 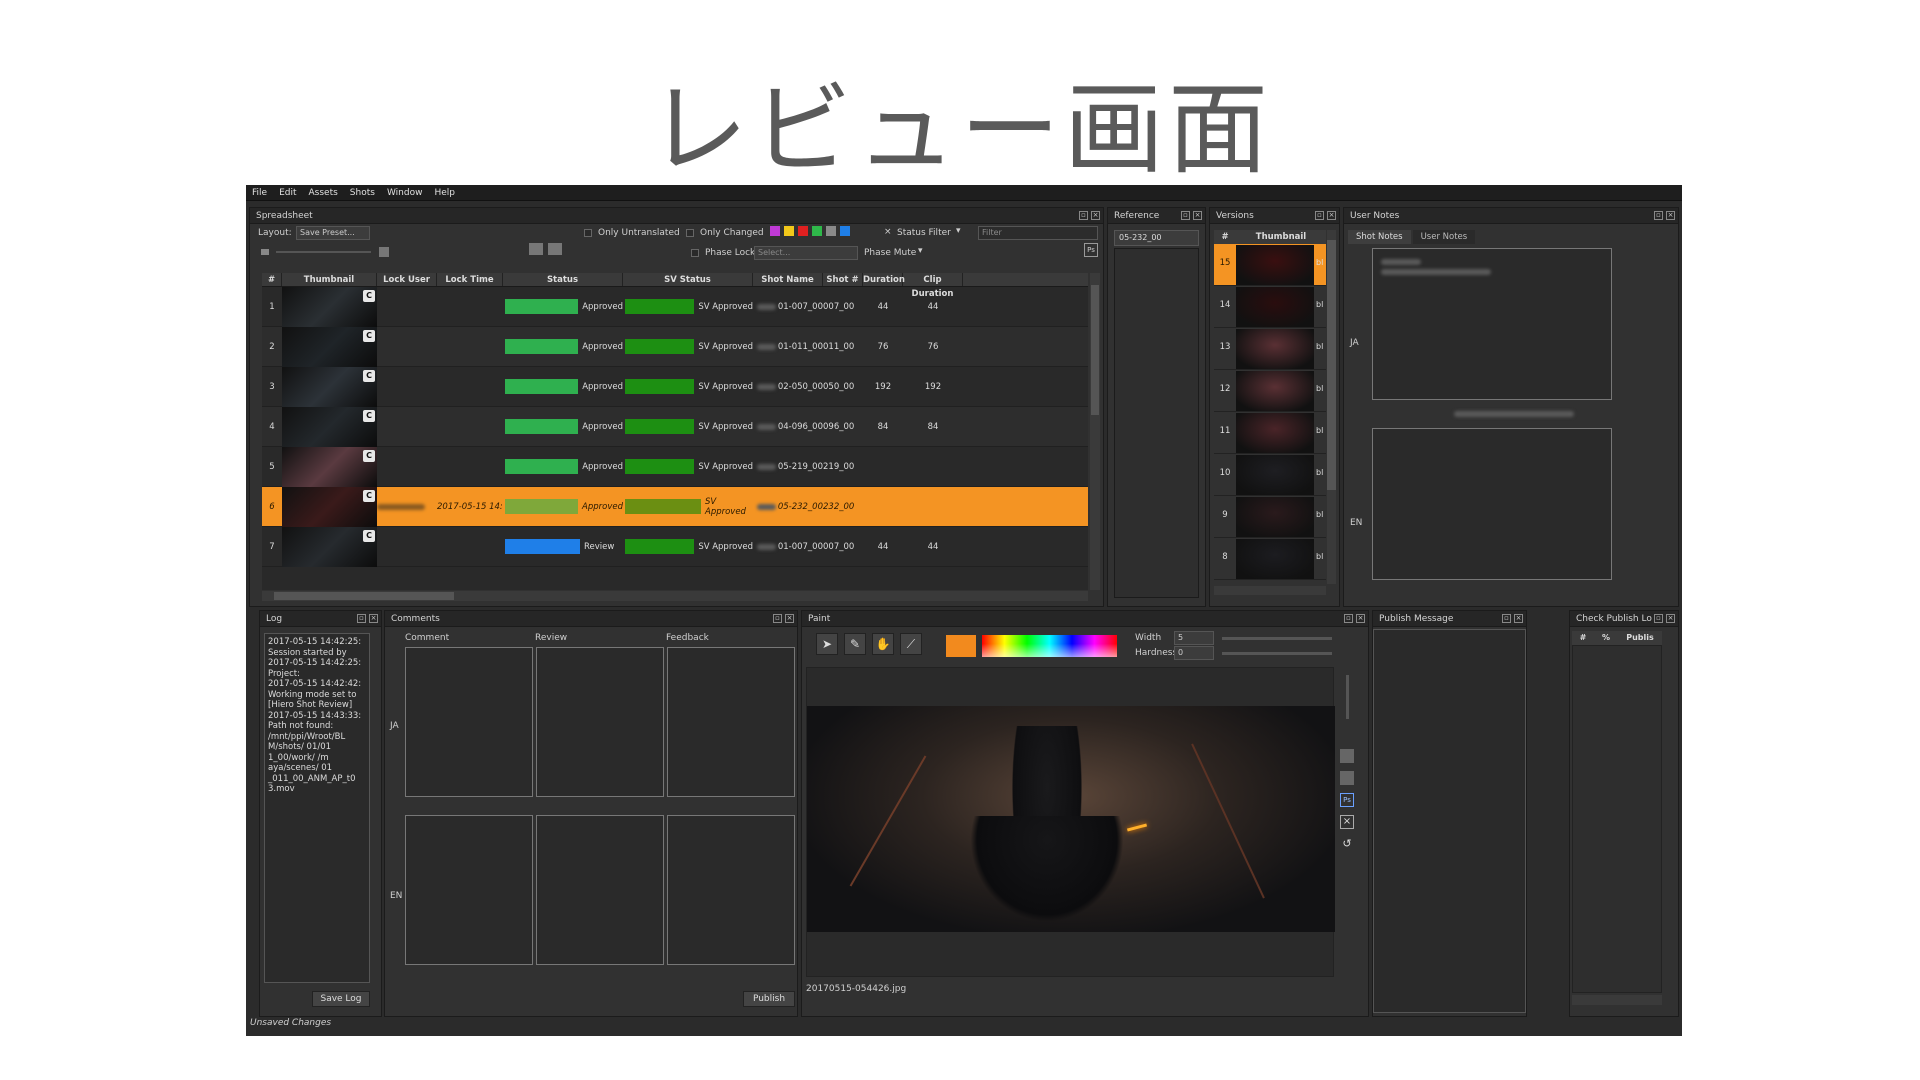 What do you see at coordinates (1379, 237) in the screenshot?
I see `tab-shot-notes: Shot Notes` at bounding box center [1379, 237].